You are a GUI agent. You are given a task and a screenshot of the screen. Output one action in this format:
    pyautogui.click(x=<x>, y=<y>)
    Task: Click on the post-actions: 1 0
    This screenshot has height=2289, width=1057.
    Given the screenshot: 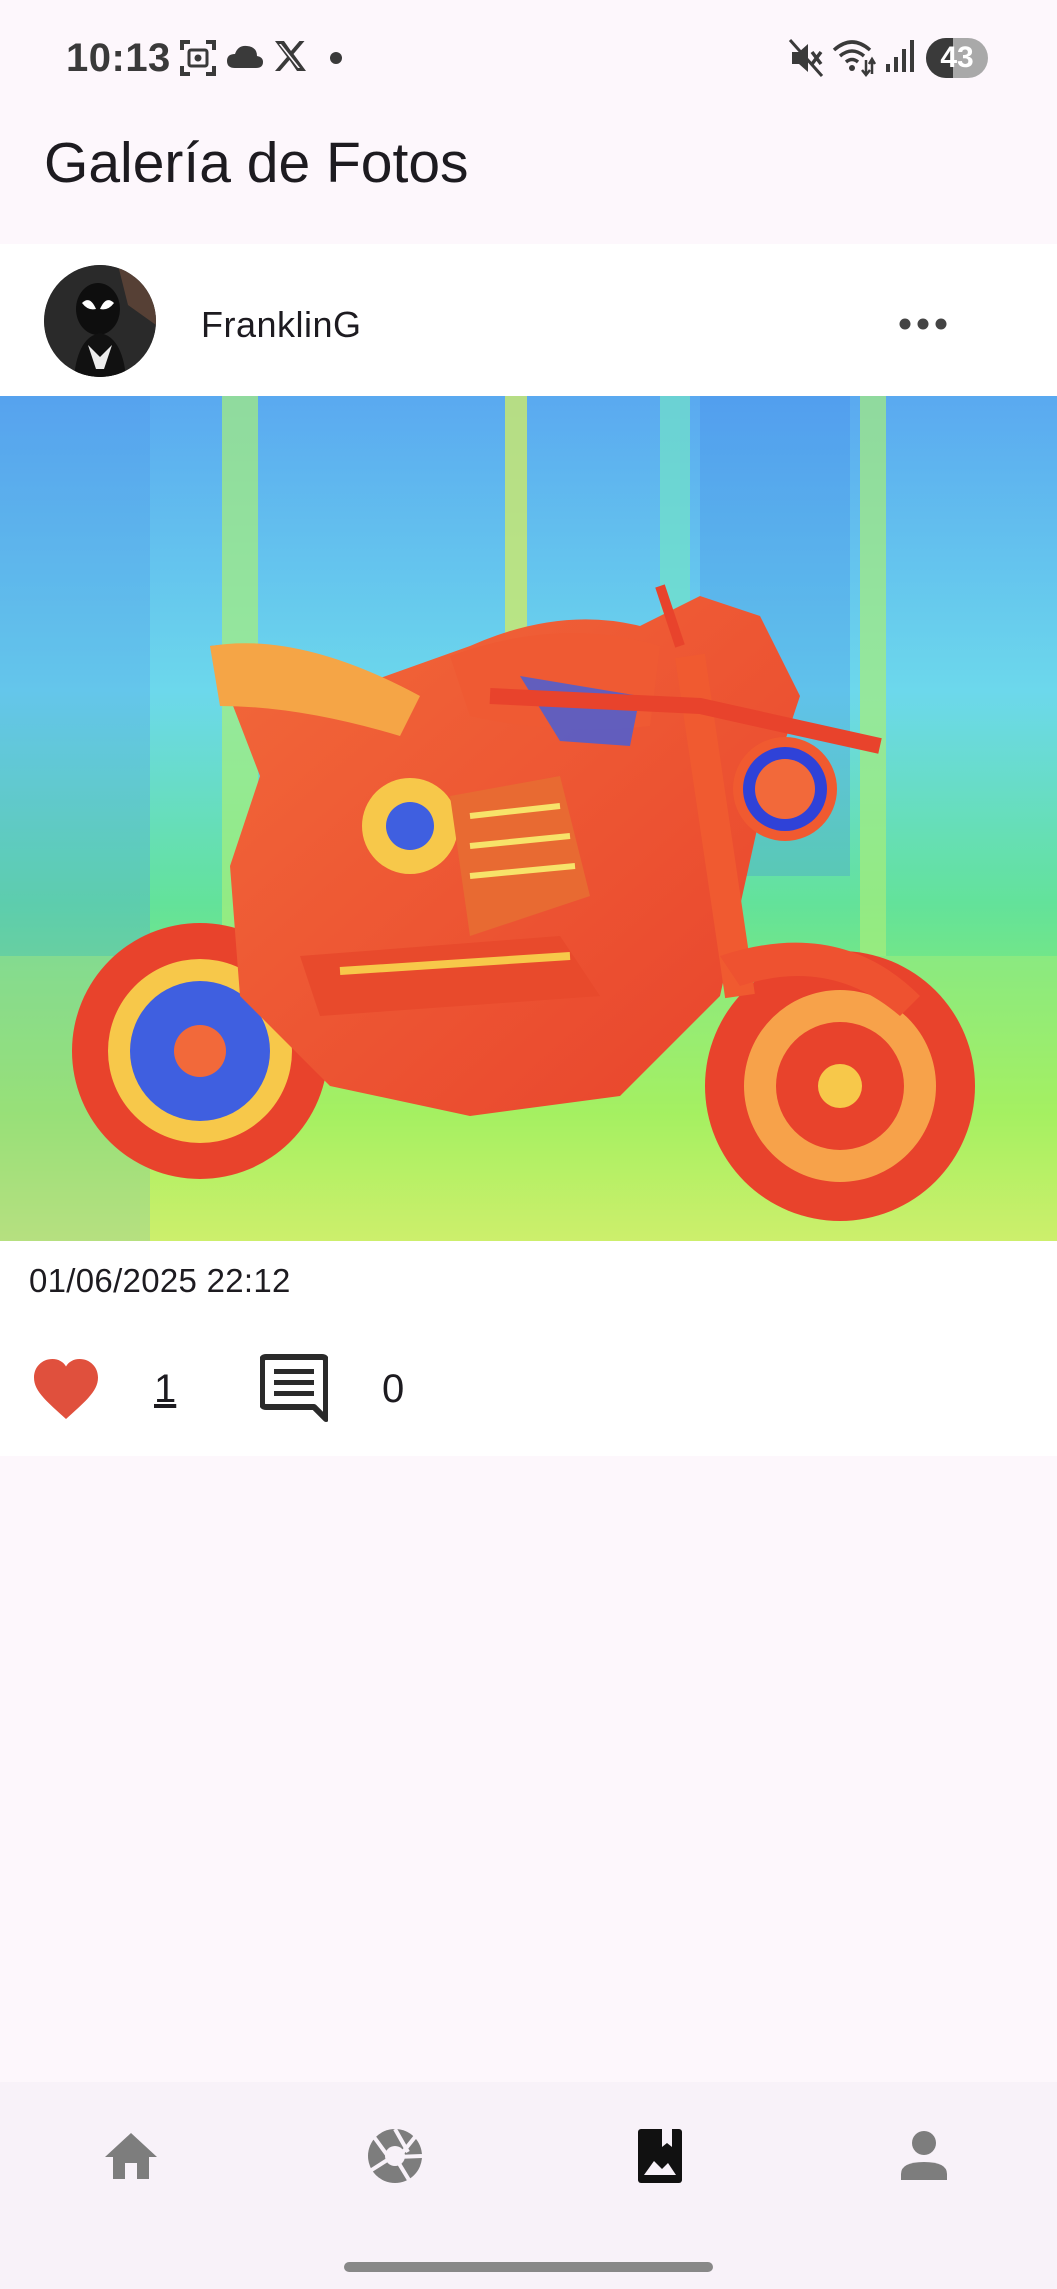 What is the action you would take?
    pyautogui.click(x=528, y=1399)
    